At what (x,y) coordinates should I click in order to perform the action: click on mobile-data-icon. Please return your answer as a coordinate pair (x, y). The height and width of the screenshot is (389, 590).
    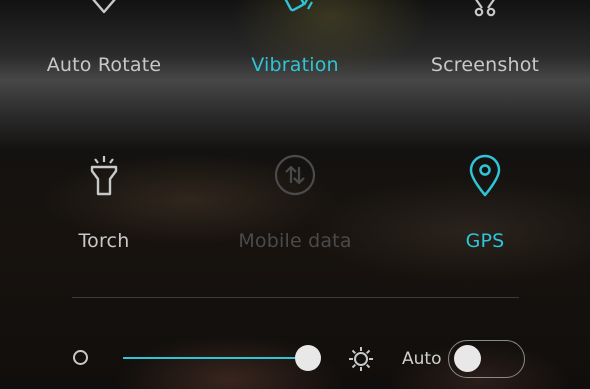
    Looking at the image, I should click on (295, 177).